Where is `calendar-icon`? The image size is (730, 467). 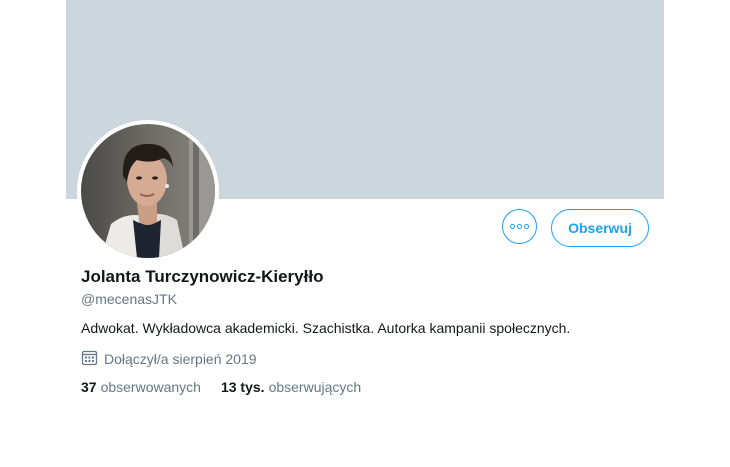 calendar-icon is located at coordinates (89, 359).